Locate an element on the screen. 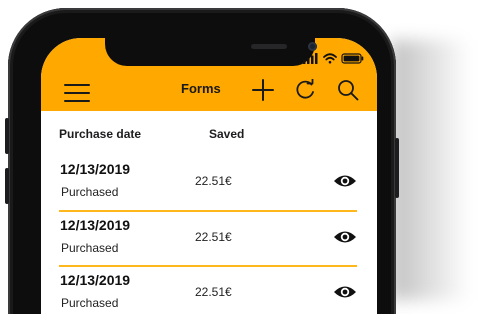 This screenshot has height=314, width=480. column-header-saved: Saved is located at coordinates (226, 134).